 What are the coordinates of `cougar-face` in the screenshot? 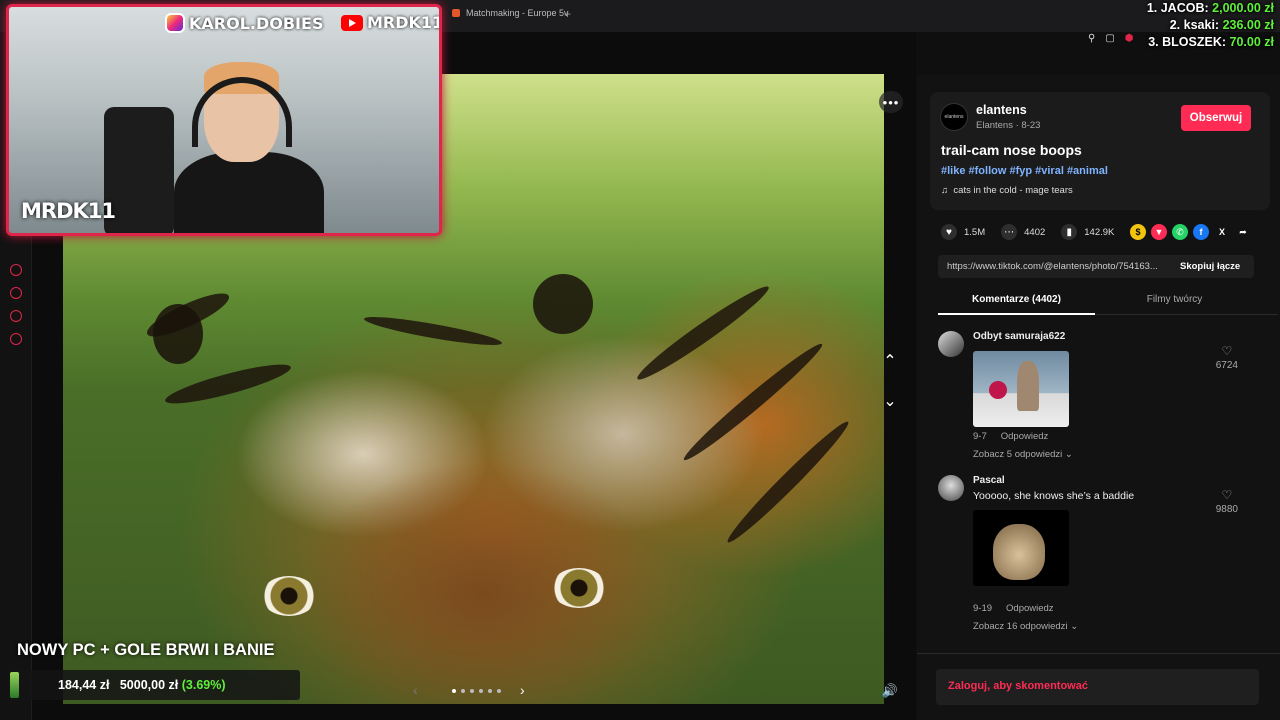 It's located at (1019, 552).